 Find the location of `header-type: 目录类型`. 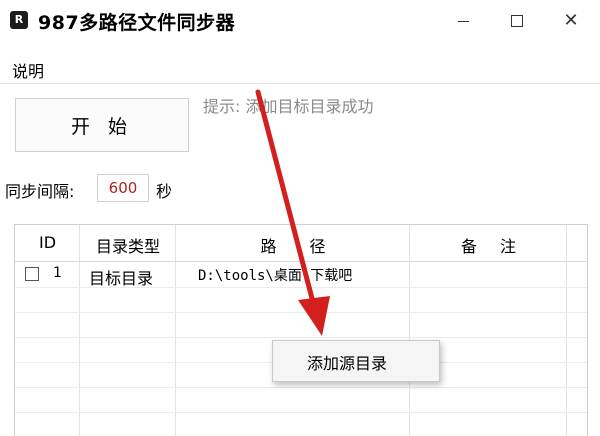

header-type: 目录类型 is located at coordinates (128, 245).